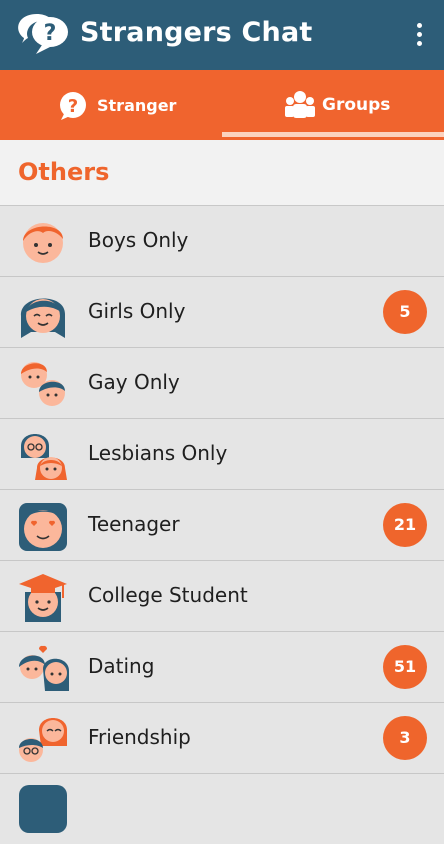 This screenshot has height=844, width=444. I want to click on tab-stranger: ? Stranger, so click(111, 105).